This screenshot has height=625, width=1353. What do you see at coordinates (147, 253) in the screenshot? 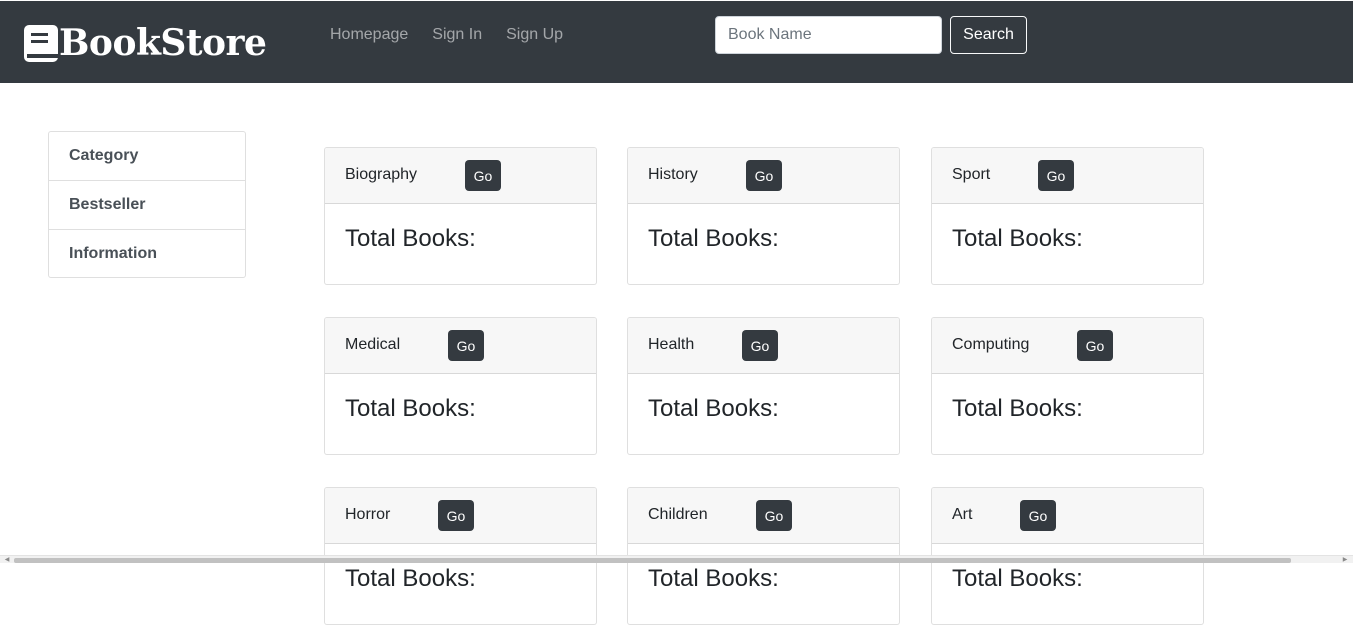
I see `sidebar-item-information: Information` at bounding box center [147, 253].